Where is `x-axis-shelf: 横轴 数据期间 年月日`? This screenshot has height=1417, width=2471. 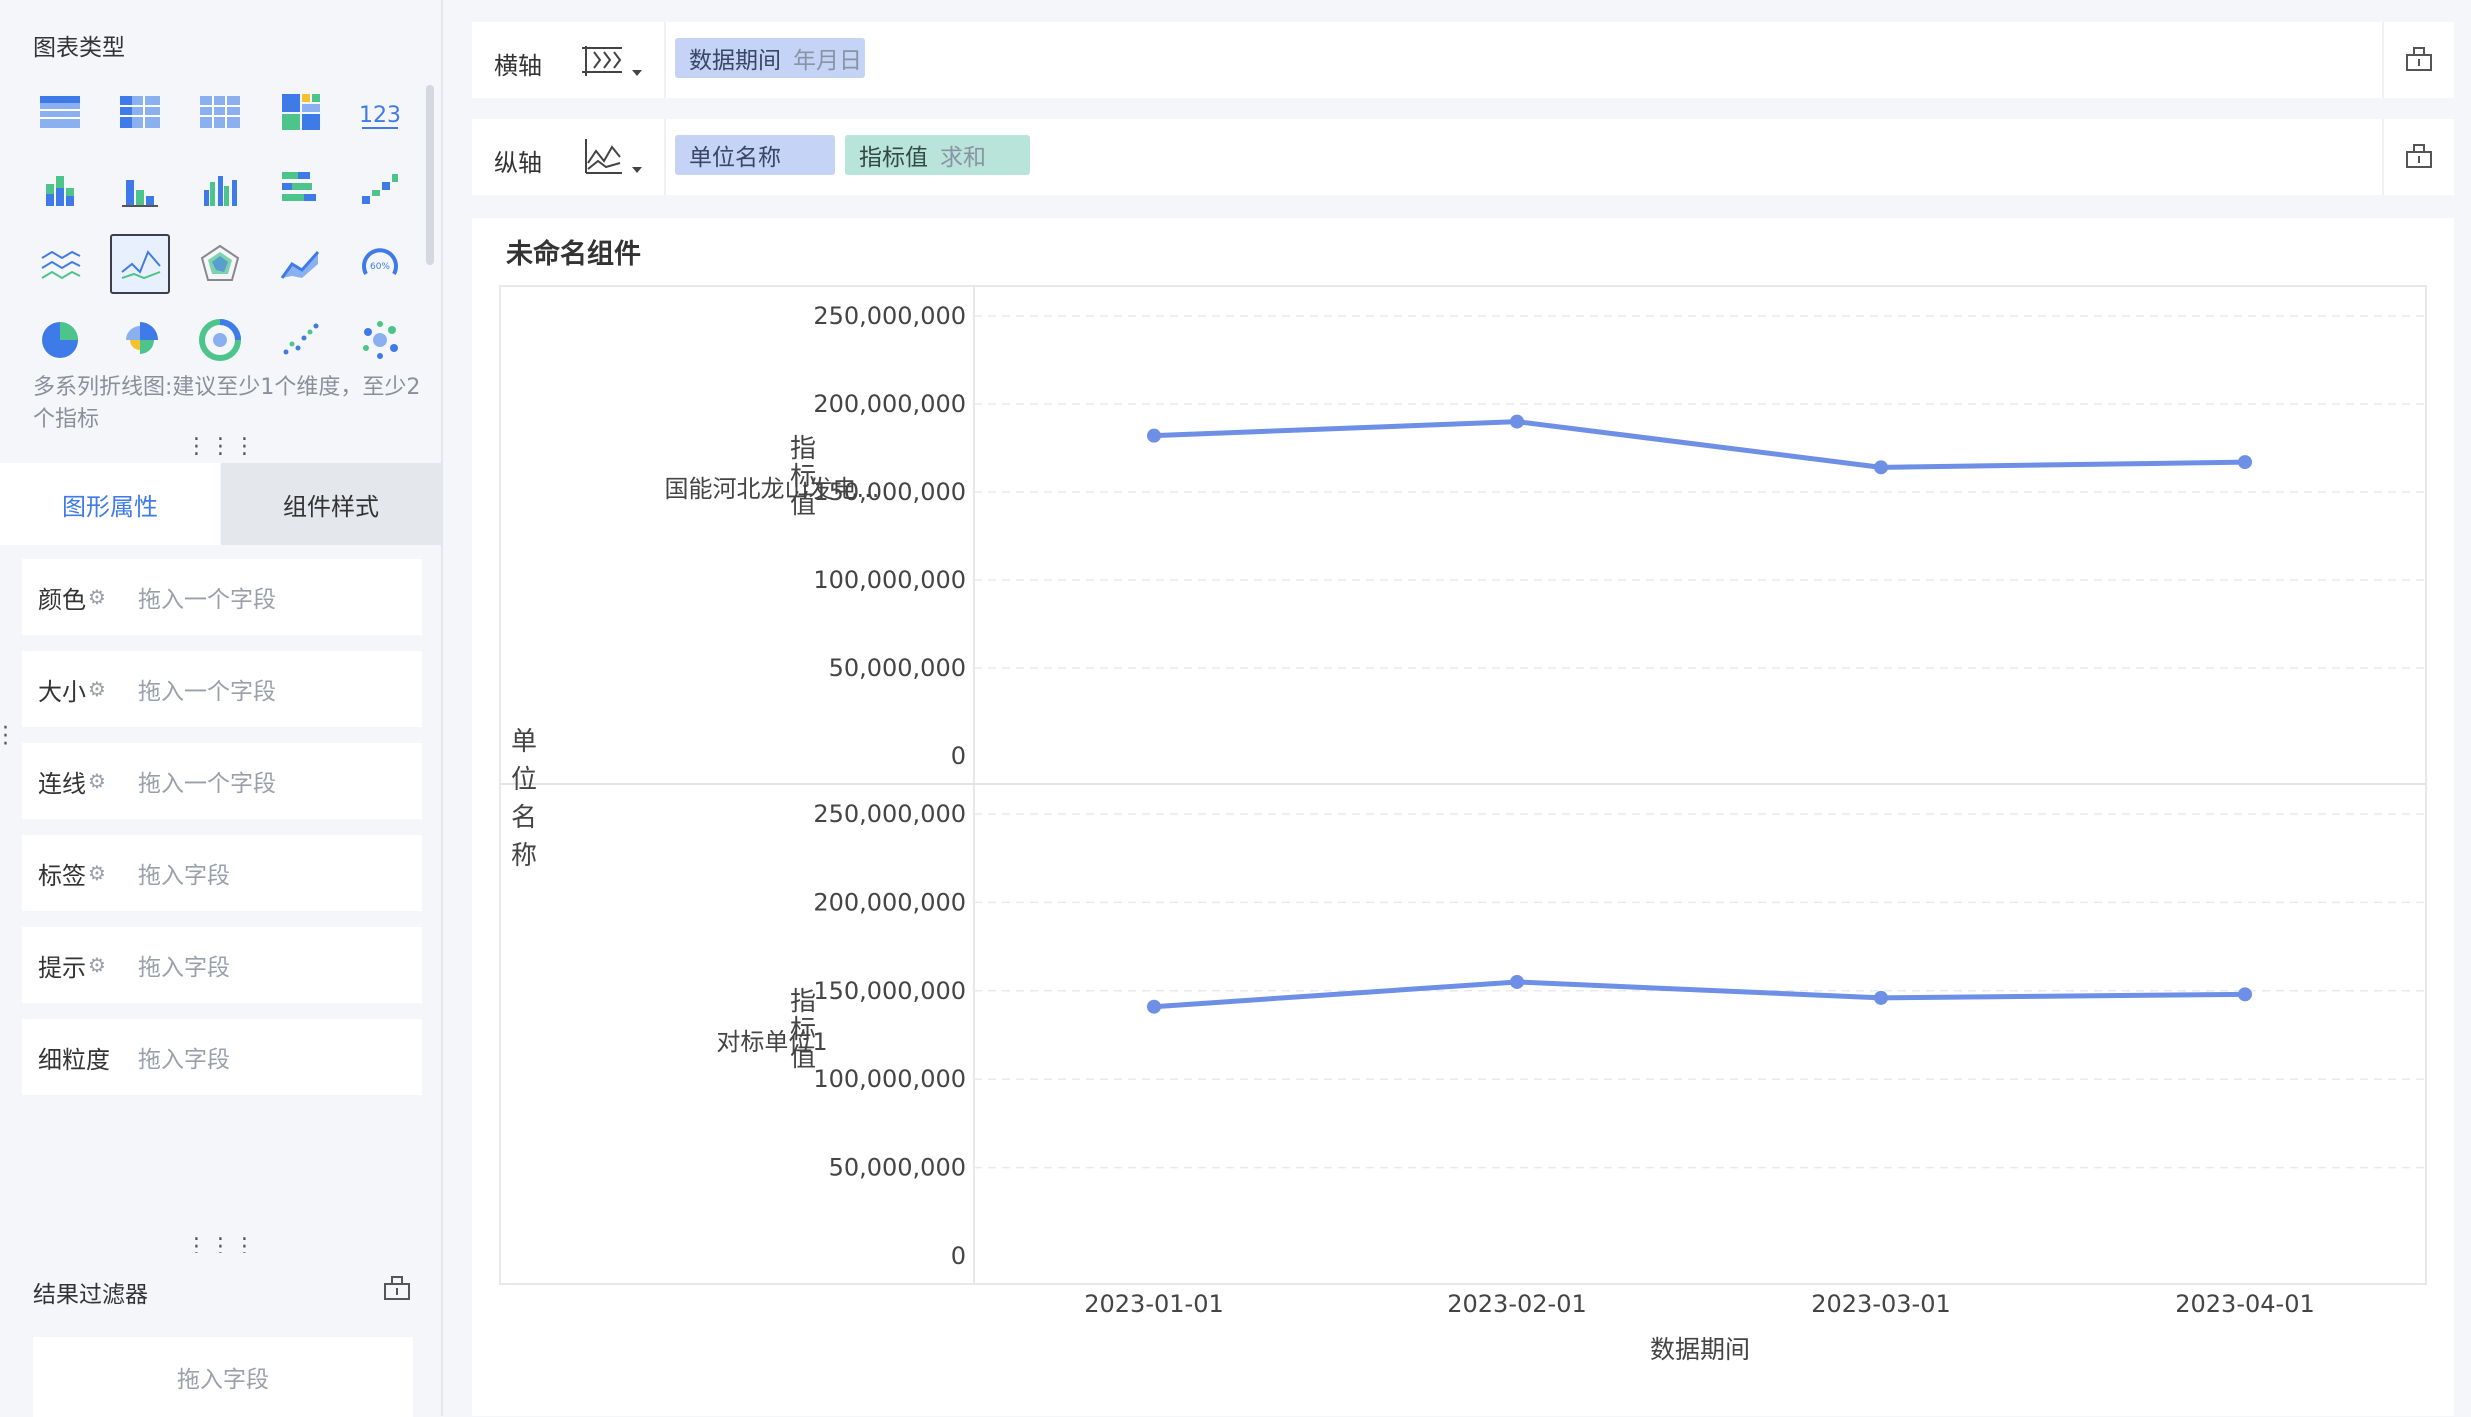 x-axis-shelf: 横轴 数据期间 年月日 is located at coordinates (1463, 60).